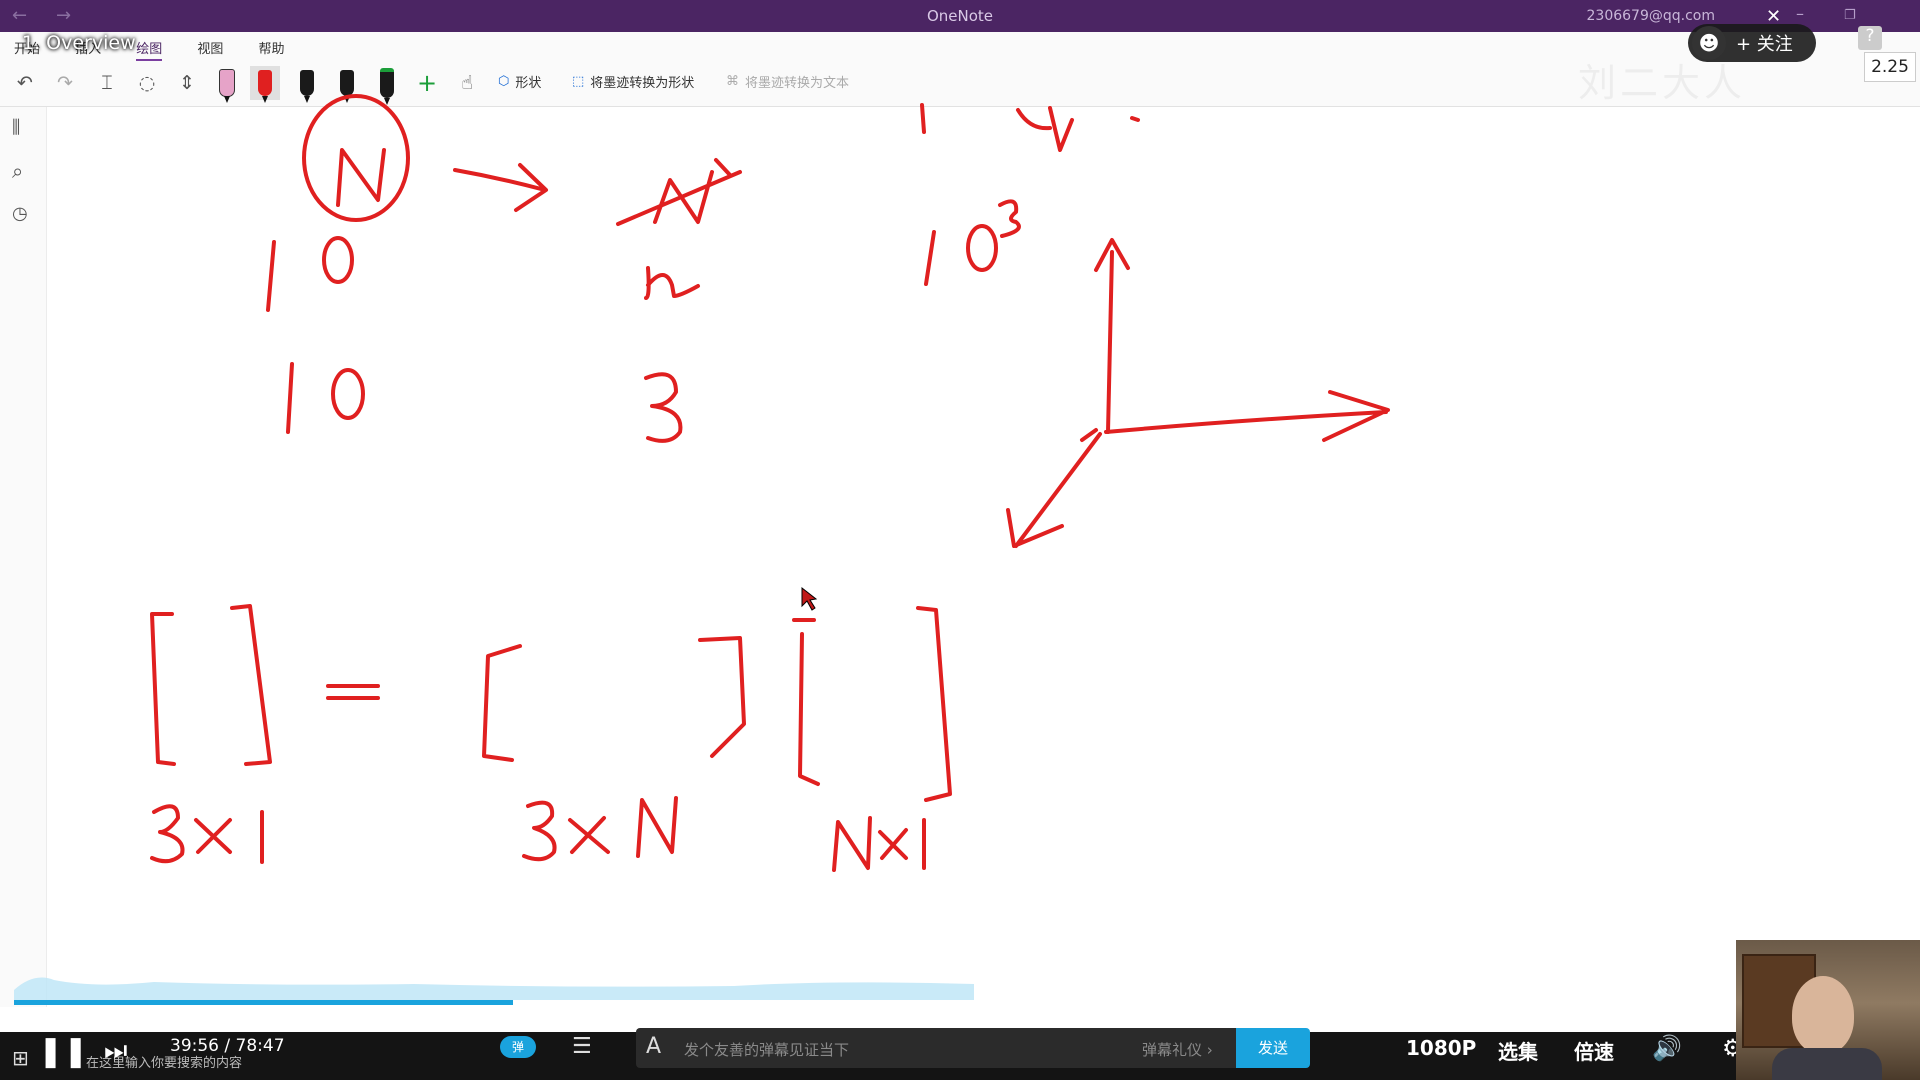 The height and width of the screenshot is (1080, 1920). I want to click on ink-three, so click(663, 407).